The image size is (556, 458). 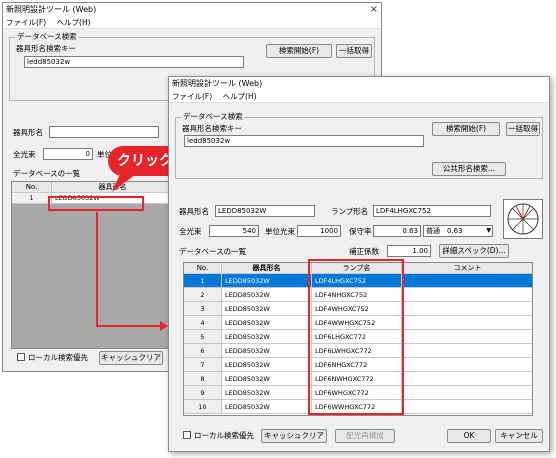 I want to click on front-list-label: データベースの一覧, so click(x=213, y=251).